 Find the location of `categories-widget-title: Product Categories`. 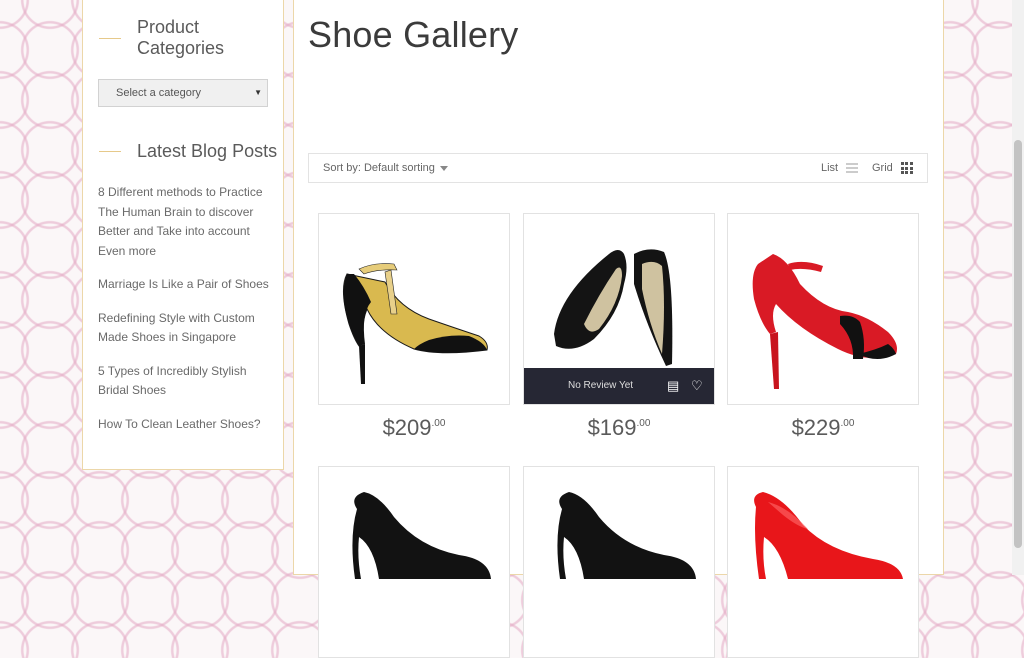

categories-widget-title: Product Categories is located at coordinates (161, 38).